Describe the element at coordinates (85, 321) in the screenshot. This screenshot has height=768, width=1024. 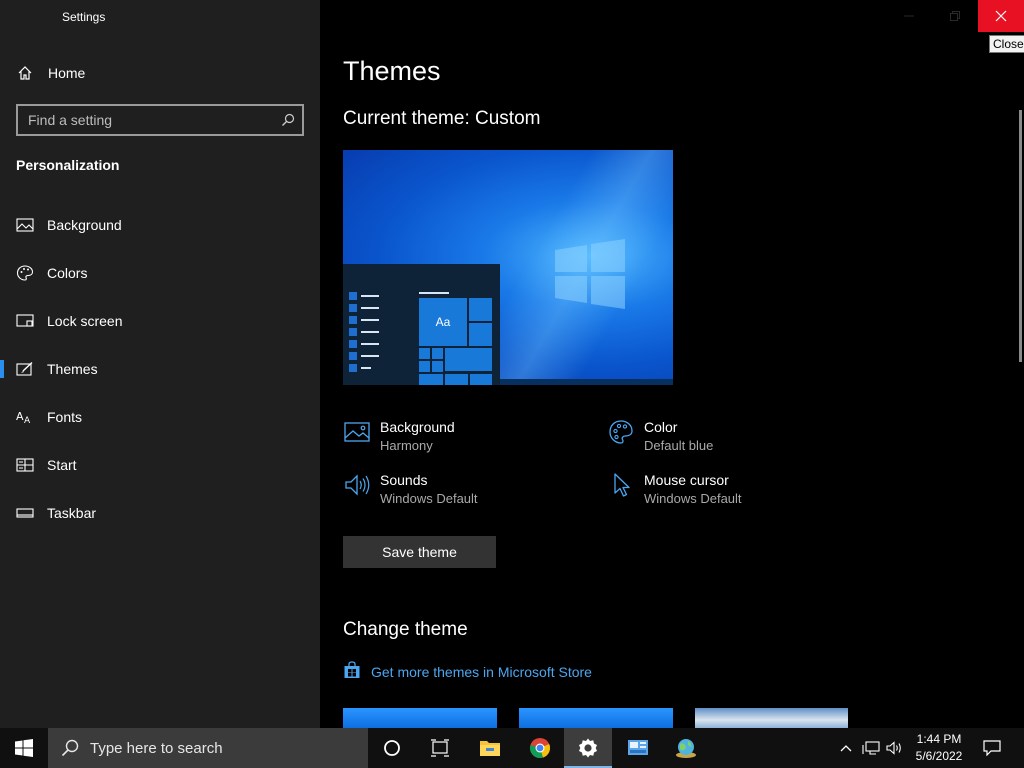
I see `sidebar-item-label: Lock screen` at that location.